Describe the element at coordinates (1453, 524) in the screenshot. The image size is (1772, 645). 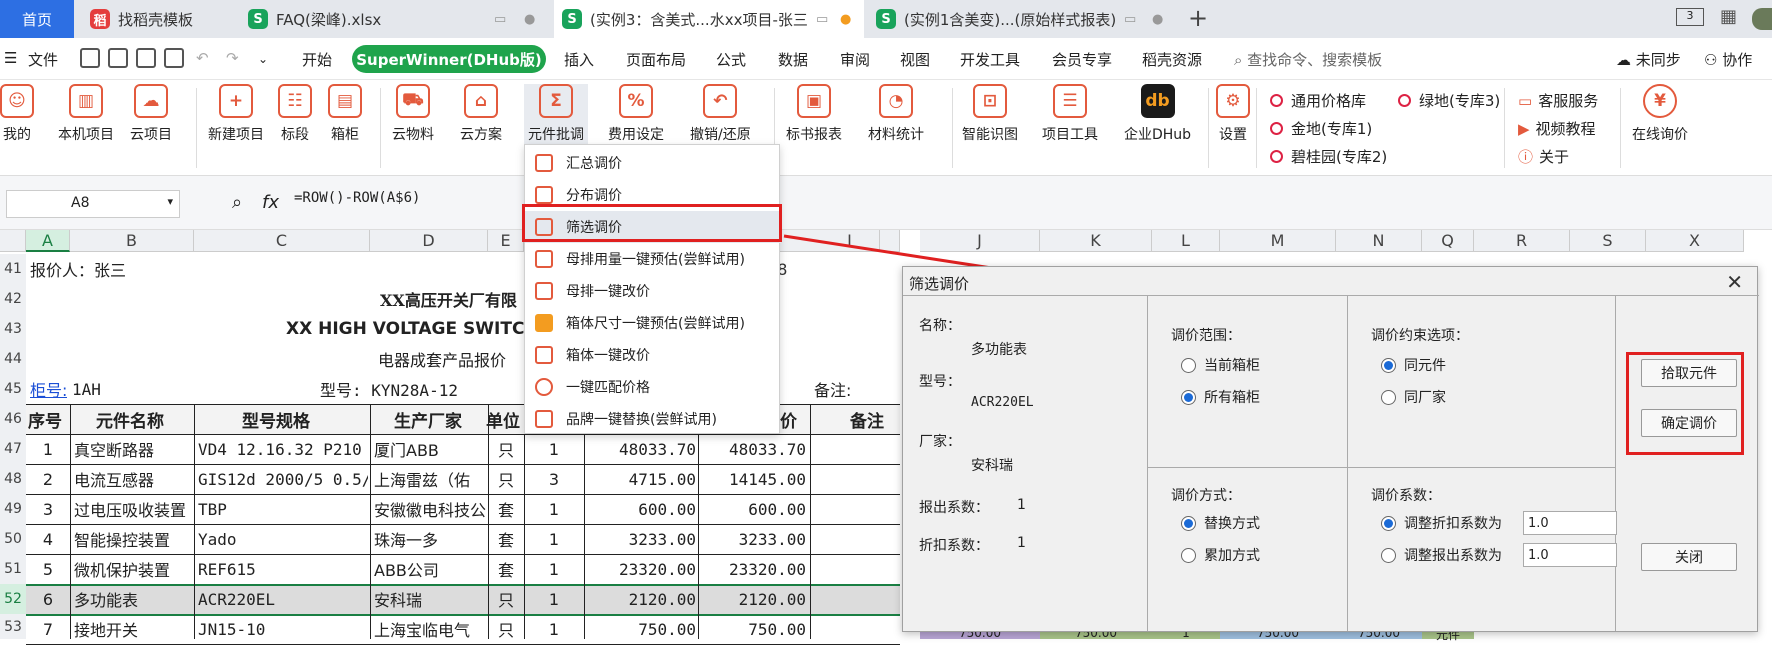
I see `radio-label: 调整折扣系数为` at that location.